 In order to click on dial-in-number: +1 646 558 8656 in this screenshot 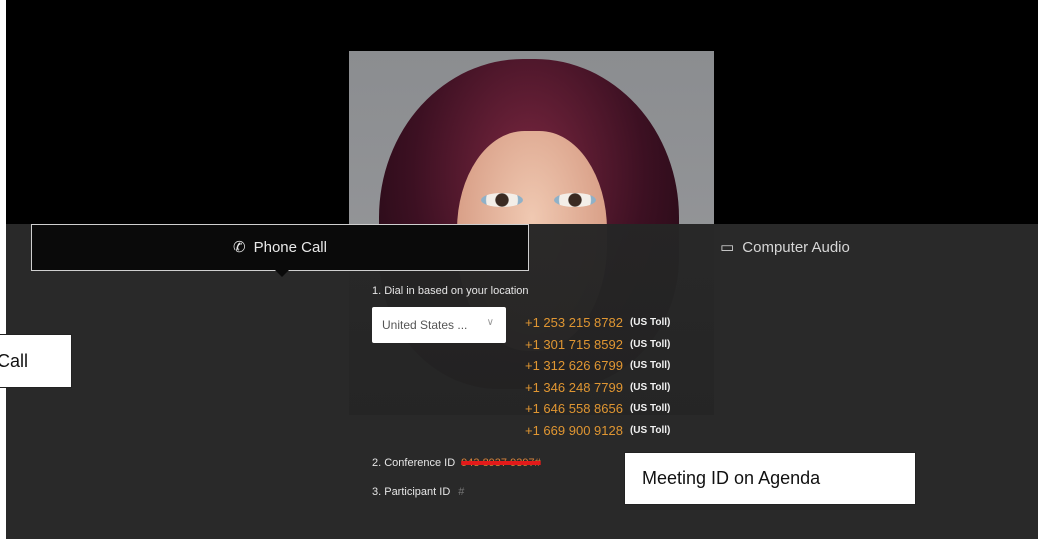, I will do `click(574, 408)`.